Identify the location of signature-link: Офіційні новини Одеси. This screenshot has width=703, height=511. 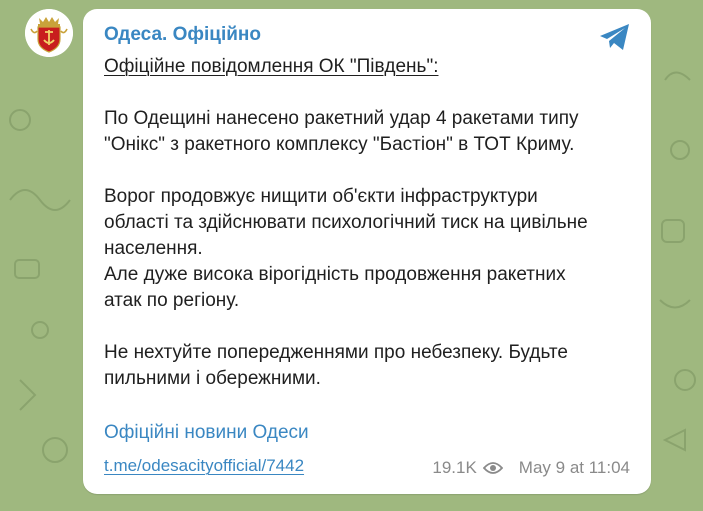
(206, 433).